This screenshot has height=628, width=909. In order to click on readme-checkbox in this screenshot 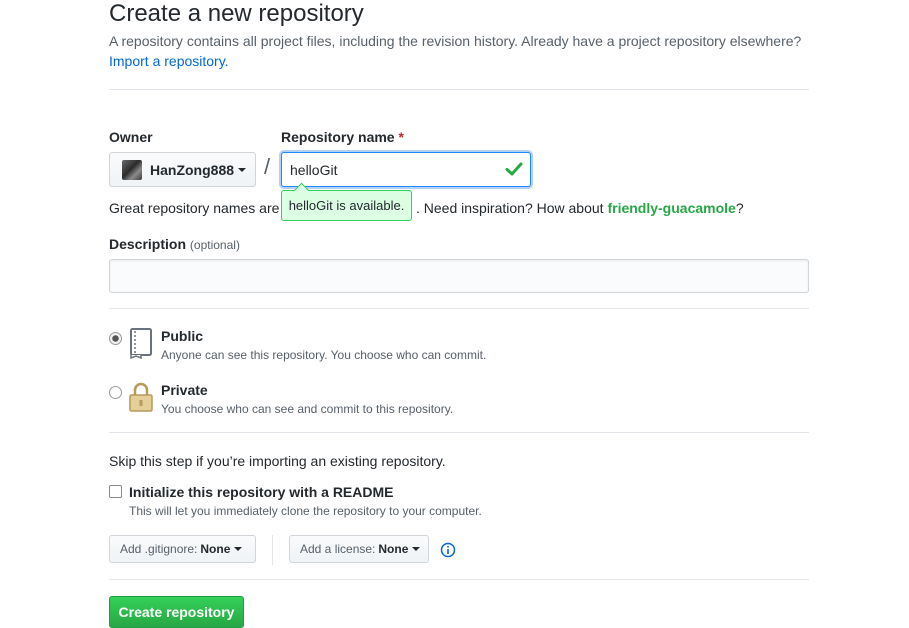, I will do `click(115, 491)`.